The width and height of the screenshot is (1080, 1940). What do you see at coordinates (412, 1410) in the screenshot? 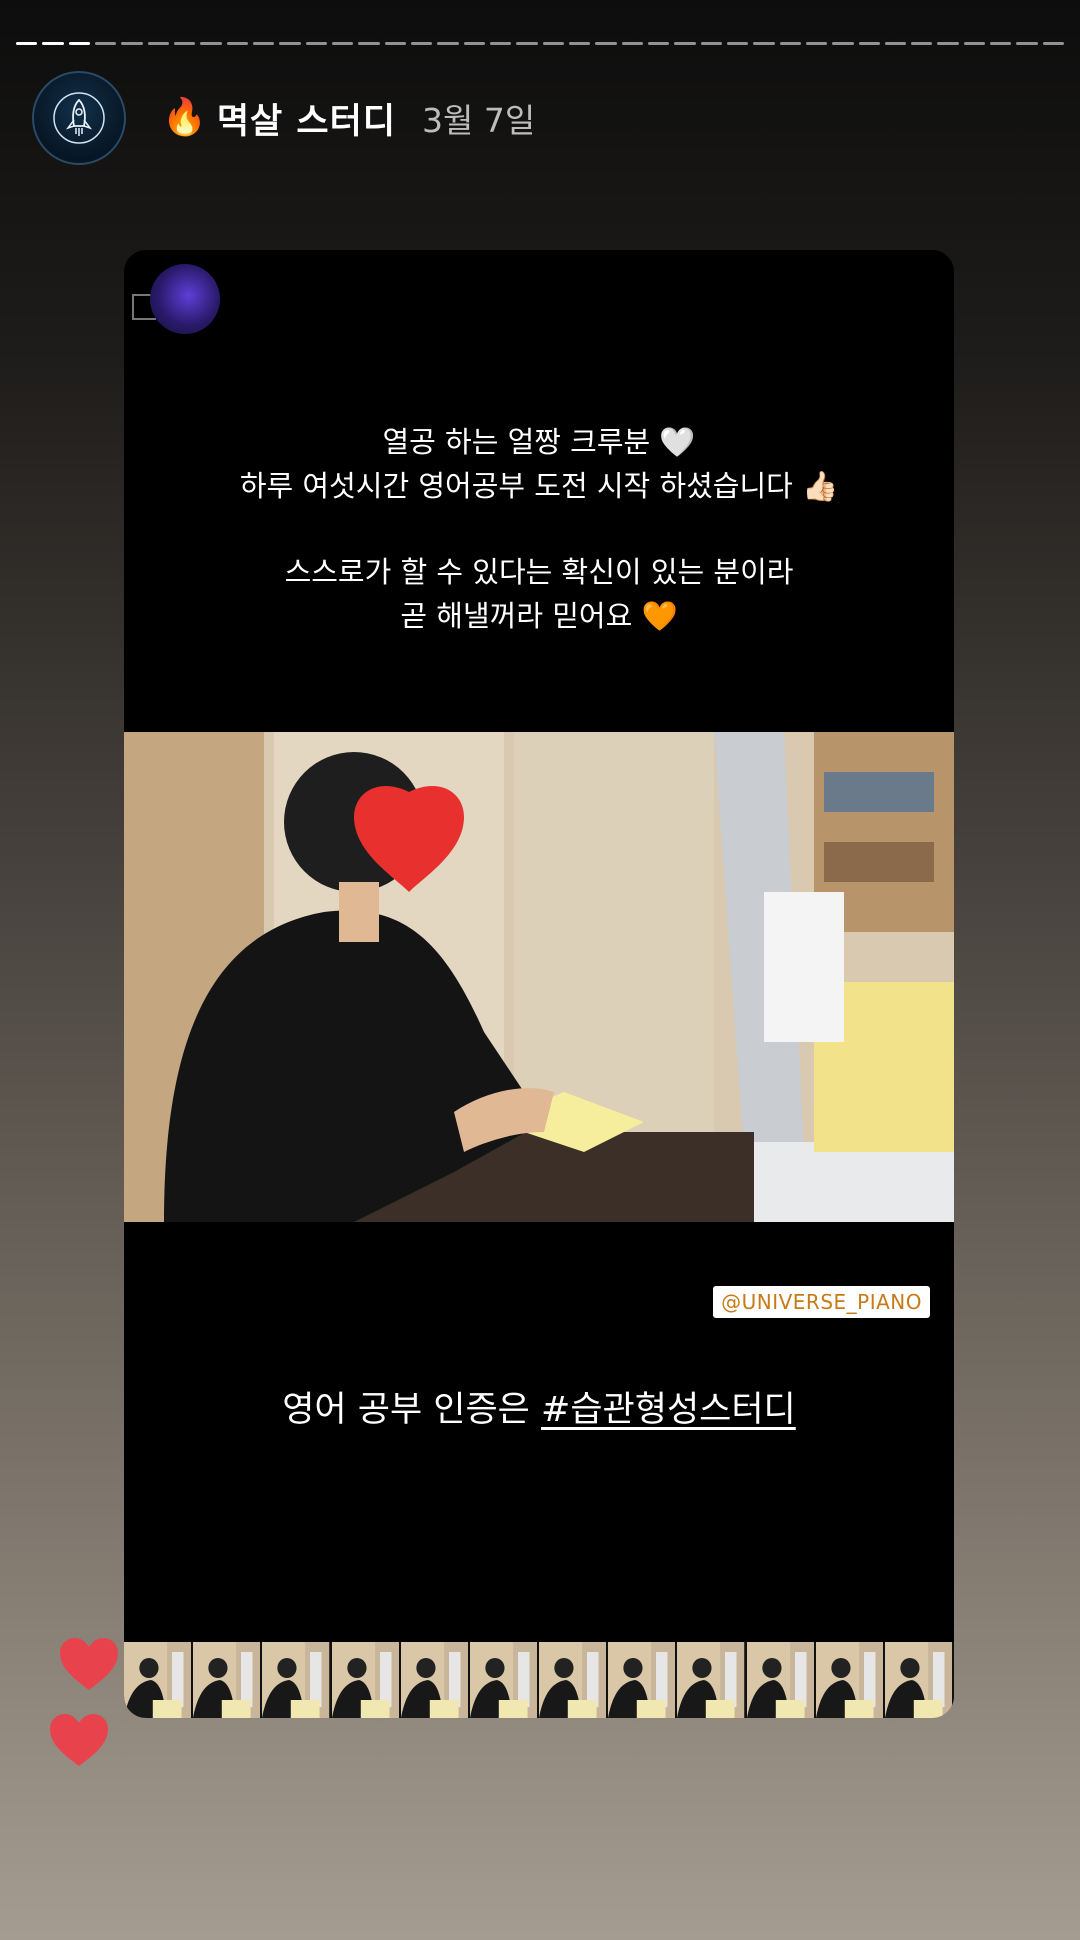
I see `caption-bottom-text: 영어 공부 인증은` at bounding box center [412, 1410].